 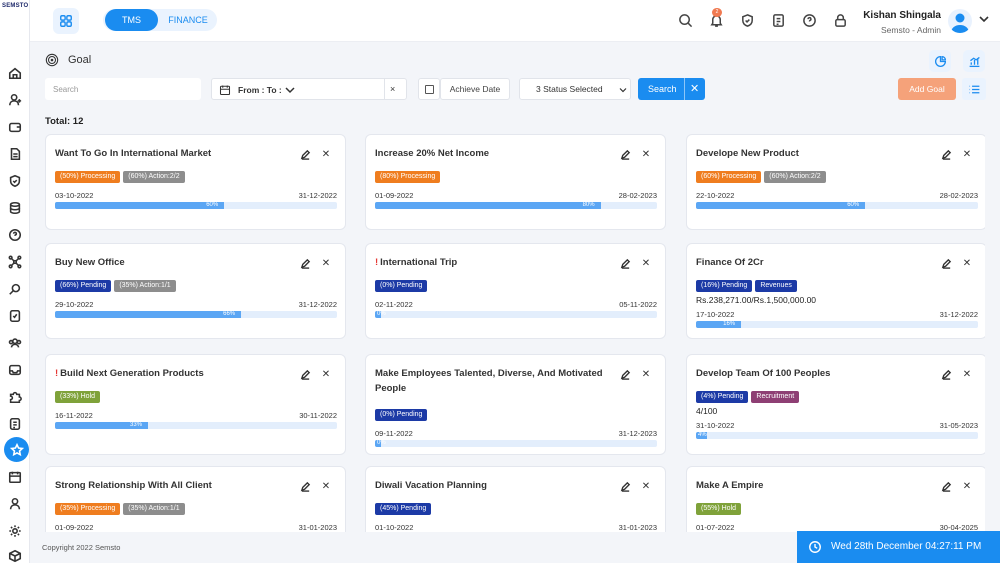 What do you see at coordinates (15, 370) in the screenshot?
I see `sidebar-mail-icon` at bounding box center [15, 370].